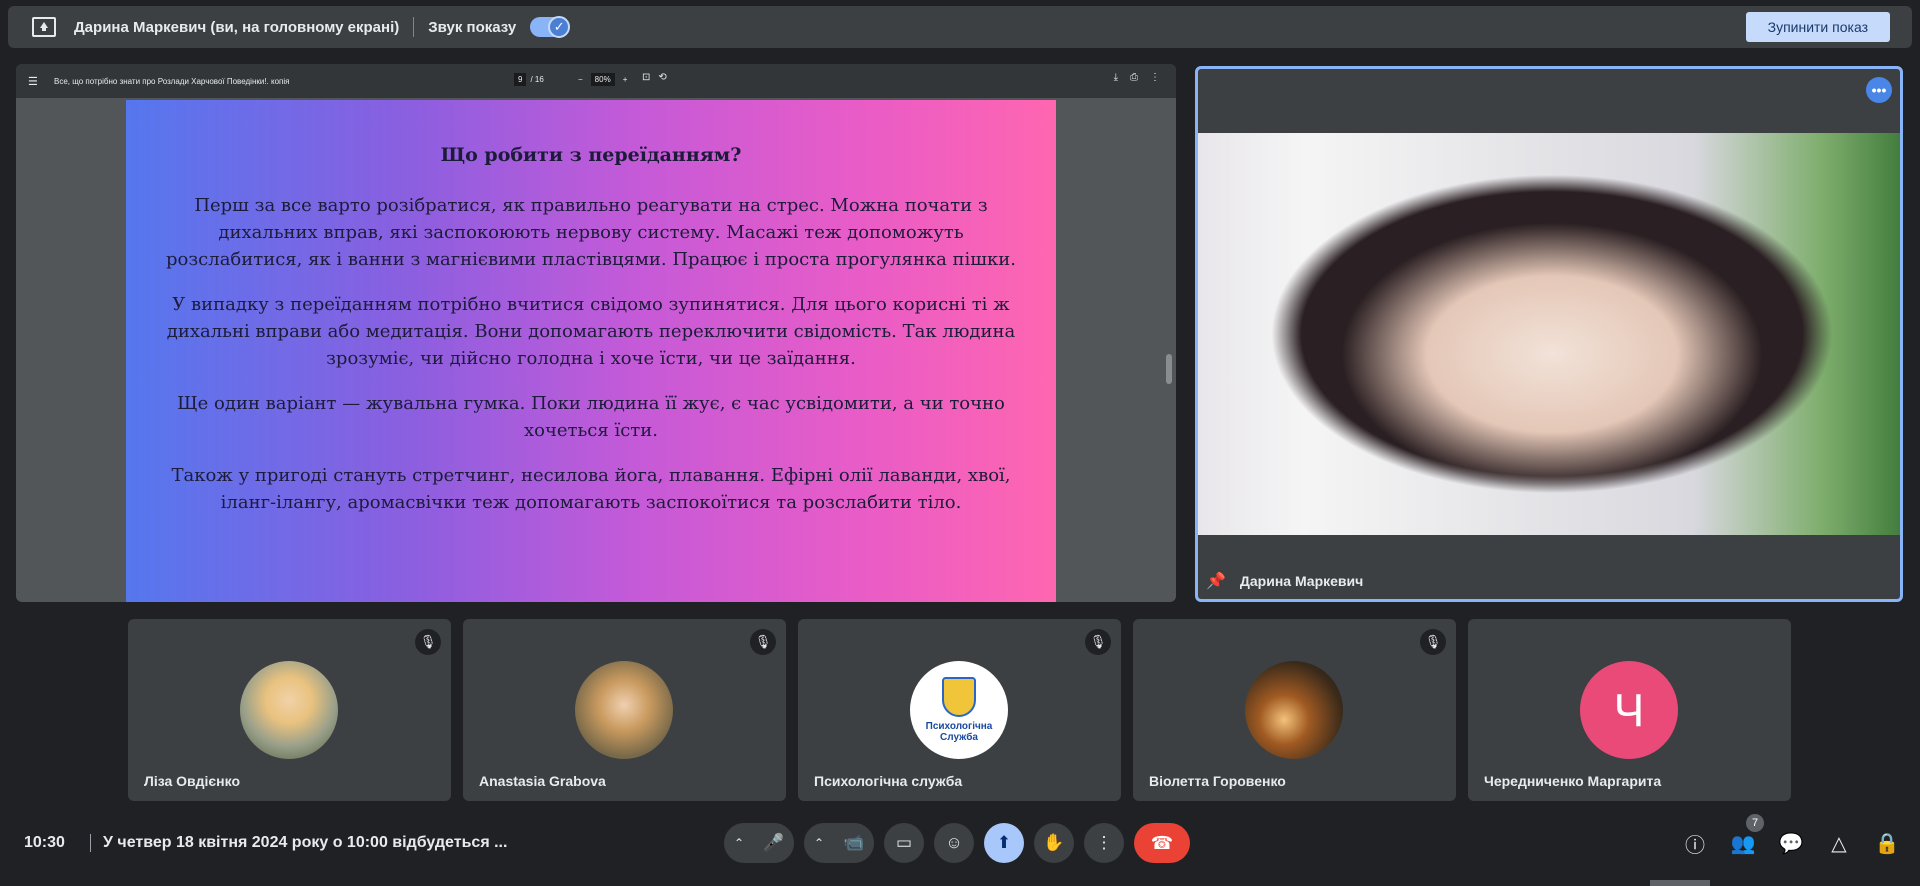 The width and height of the screenshot is (1920, 886). I want to click on call-end-icon: ☎, so click(1162, 843).